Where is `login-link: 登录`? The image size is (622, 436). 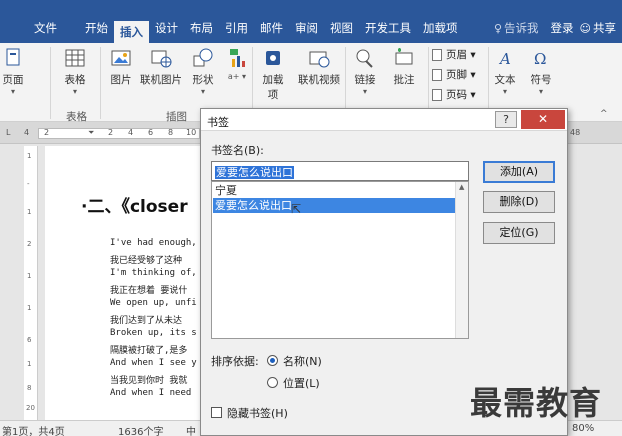 login-link: 登录 is located at coordinates (562, 28).